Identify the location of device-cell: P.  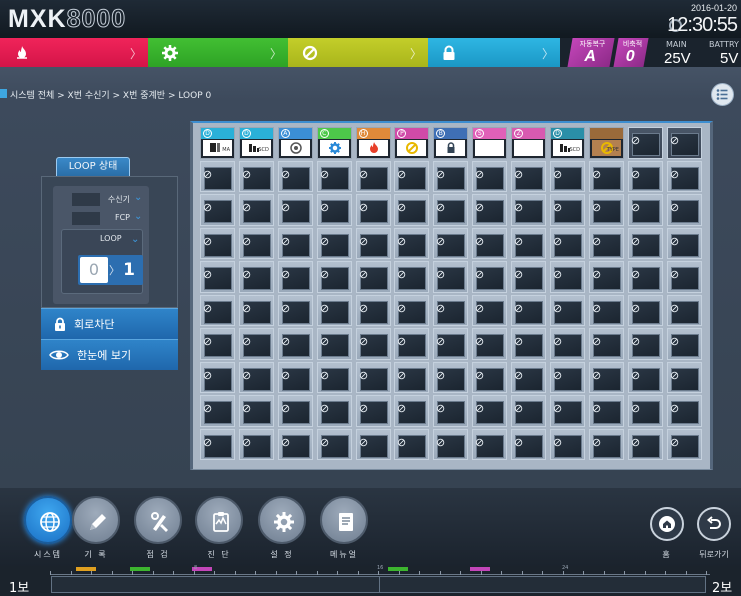
(412, 143).